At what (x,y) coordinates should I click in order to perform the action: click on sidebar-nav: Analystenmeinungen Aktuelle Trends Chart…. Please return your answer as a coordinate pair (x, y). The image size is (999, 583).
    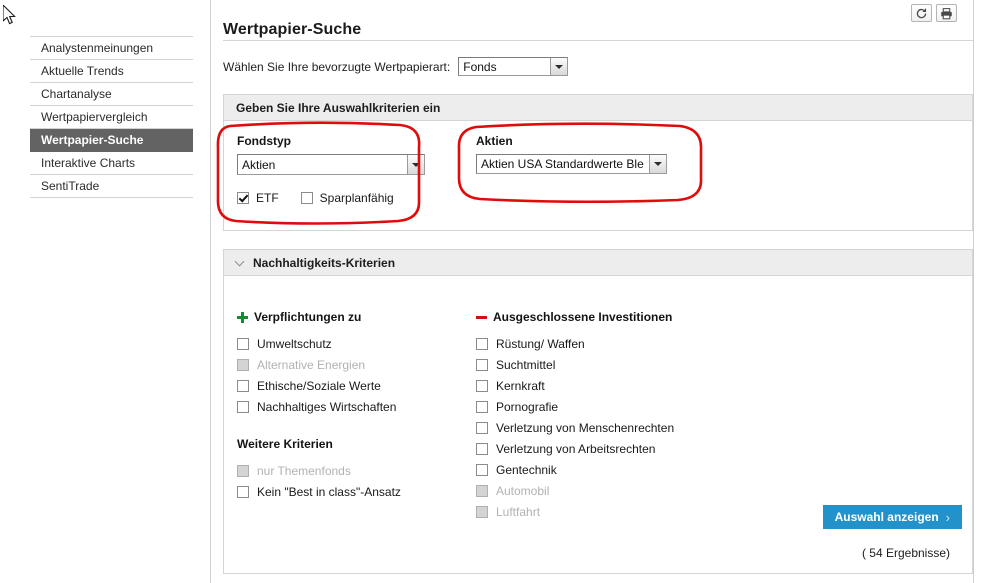
    Looking at the image, I should click on (111, 117).